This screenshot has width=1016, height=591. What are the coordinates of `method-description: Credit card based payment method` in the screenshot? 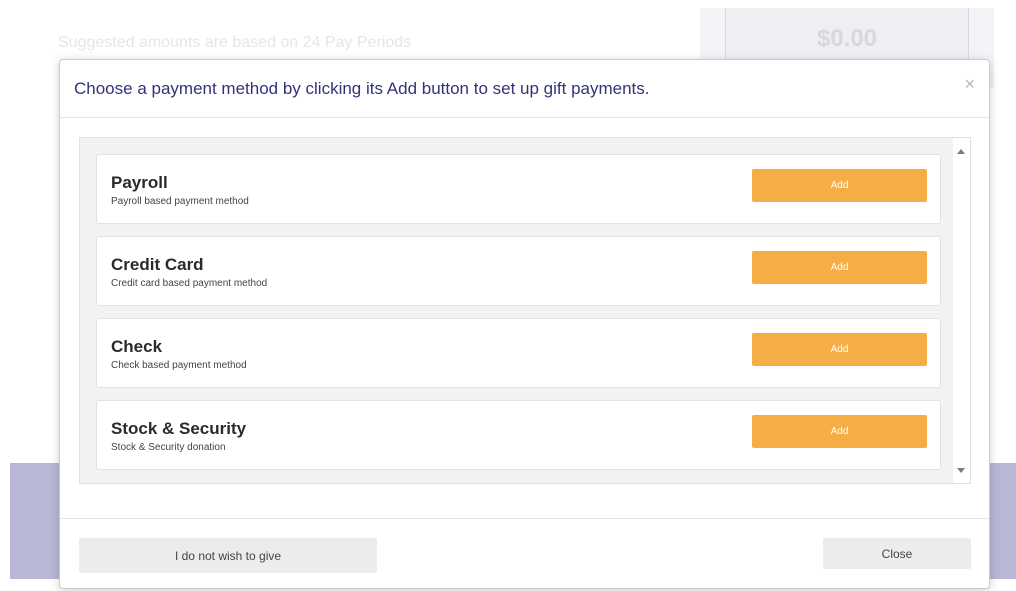 It's located at (189, 283).